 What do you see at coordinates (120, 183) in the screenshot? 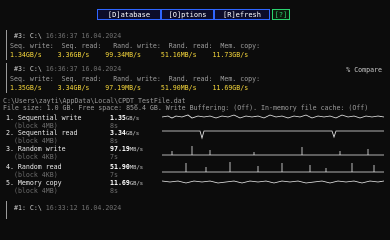
I see `test-speed-value: 11.69` at bounding box center [120, 183].